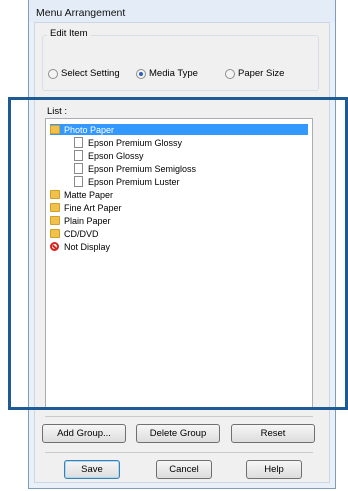  I want to click on radio-label: Paper Size, so click(261, 73).